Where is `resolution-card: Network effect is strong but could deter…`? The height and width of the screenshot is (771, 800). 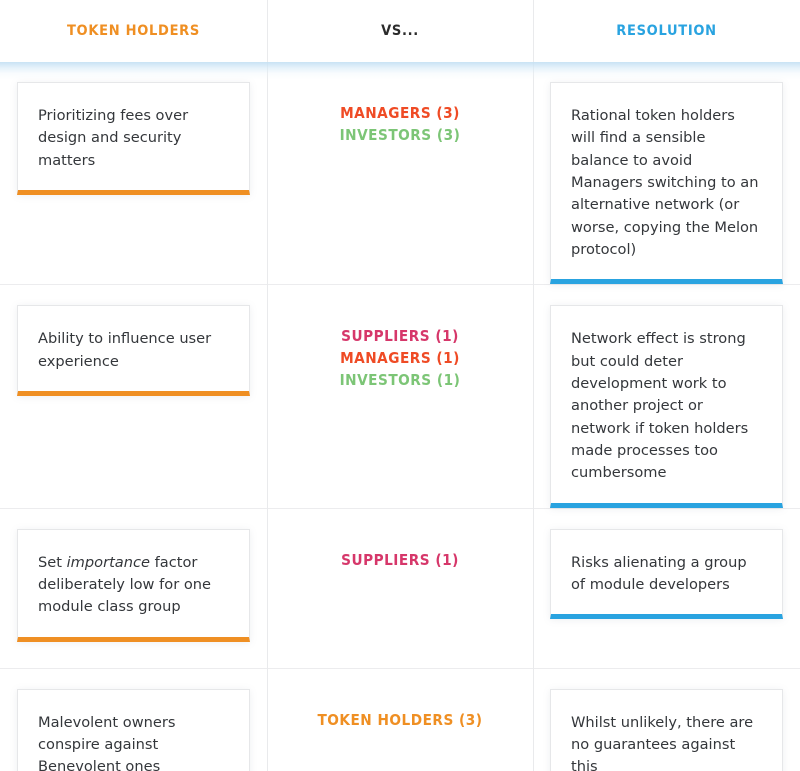
resolution-card: Network effect is strong but could deter… is located at coordinates (666, 406).